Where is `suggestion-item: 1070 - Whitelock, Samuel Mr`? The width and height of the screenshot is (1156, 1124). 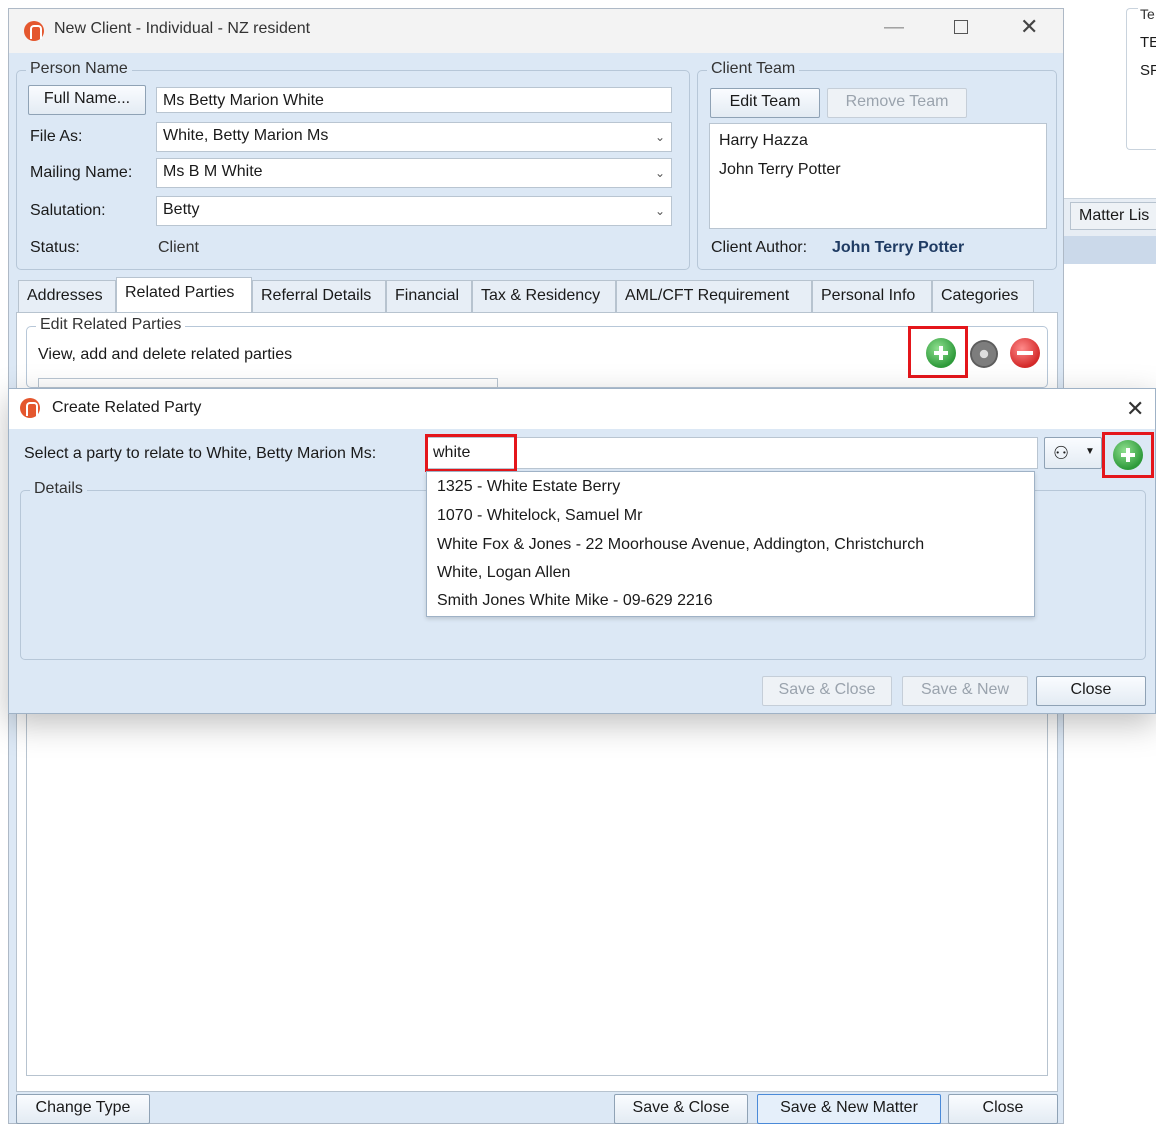 suggestion-item: 1070 - Whitelock, Samuel Mr is located at coordinates (539, 516).